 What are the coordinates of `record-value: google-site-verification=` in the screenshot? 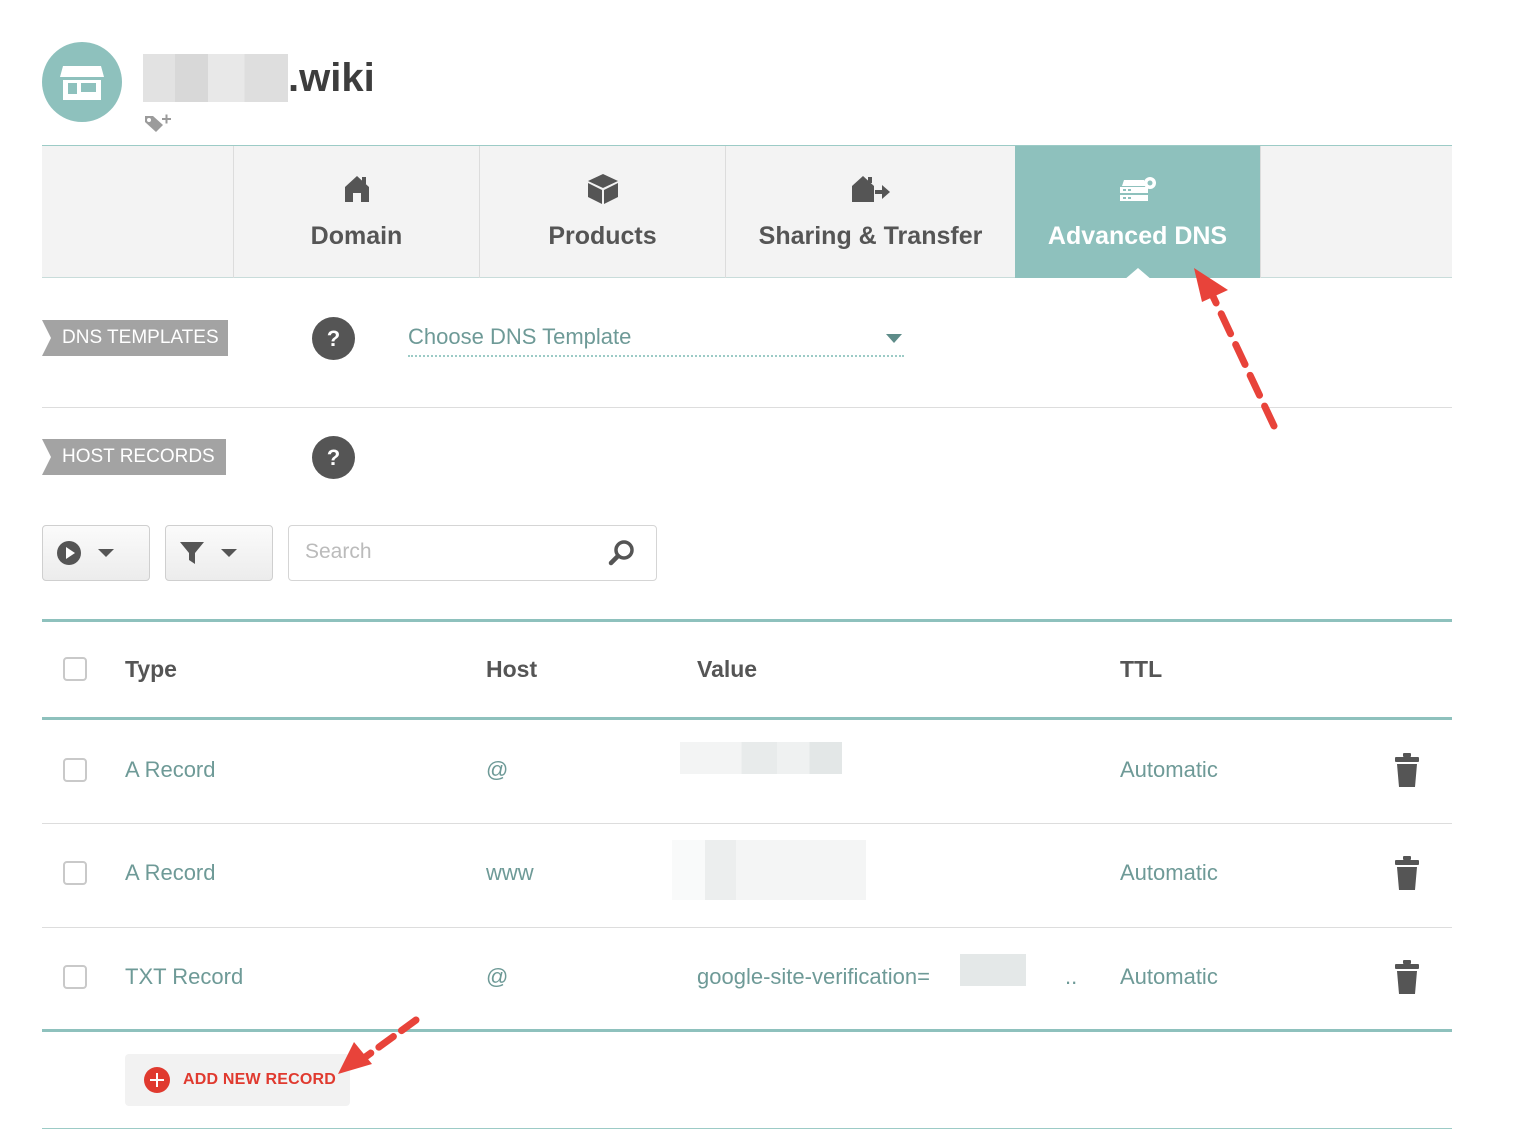 It's located at (813, 977).